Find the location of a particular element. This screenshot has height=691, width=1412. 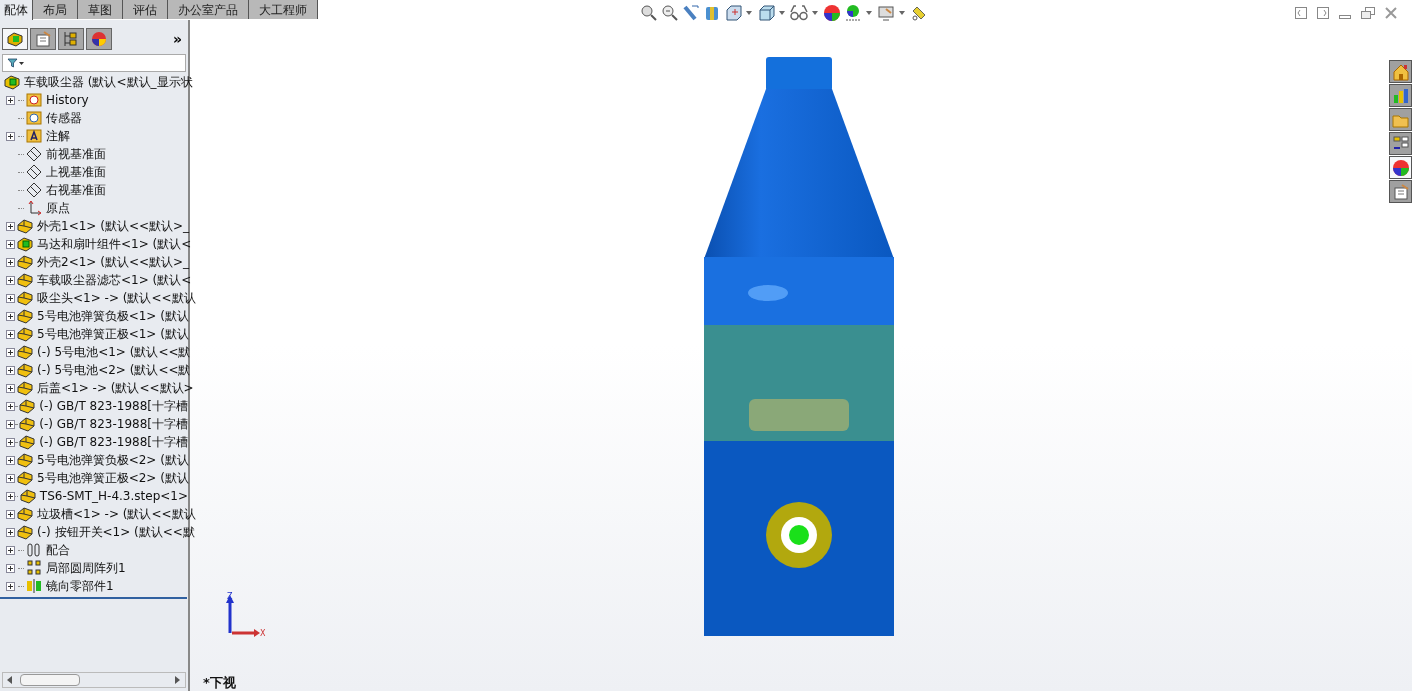

tree-item: 5号电池弹簧正极<1> (默认 is located at coordinates (113, 334).